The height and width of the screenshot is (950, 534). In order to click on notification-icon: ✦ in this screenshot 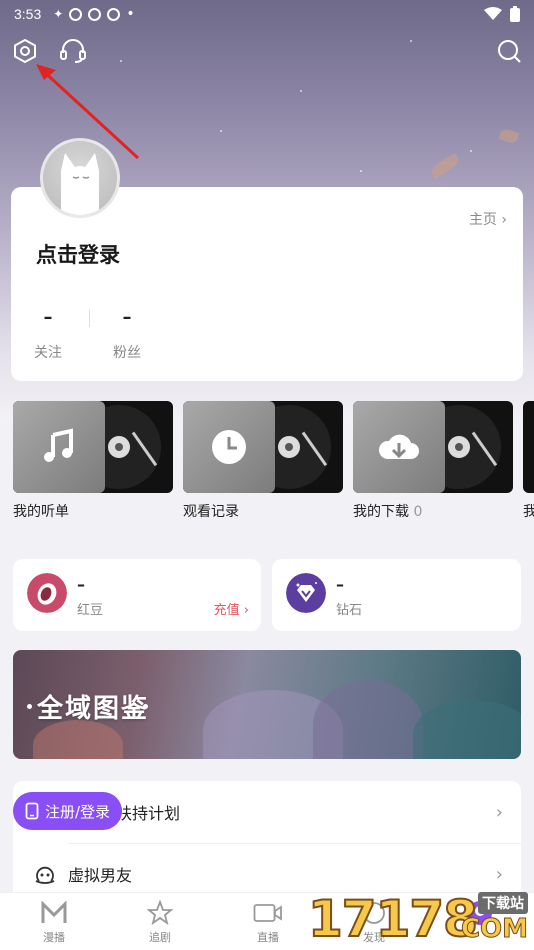, I will do `click(58, 14)`.